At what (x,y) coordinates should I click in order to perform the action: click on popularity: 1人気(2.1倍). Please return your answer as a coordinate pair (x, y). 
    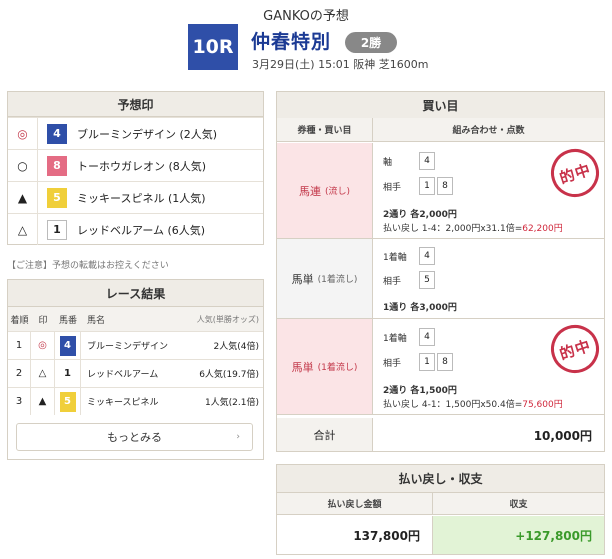
    Looking at the image, I should click on (231, 403).